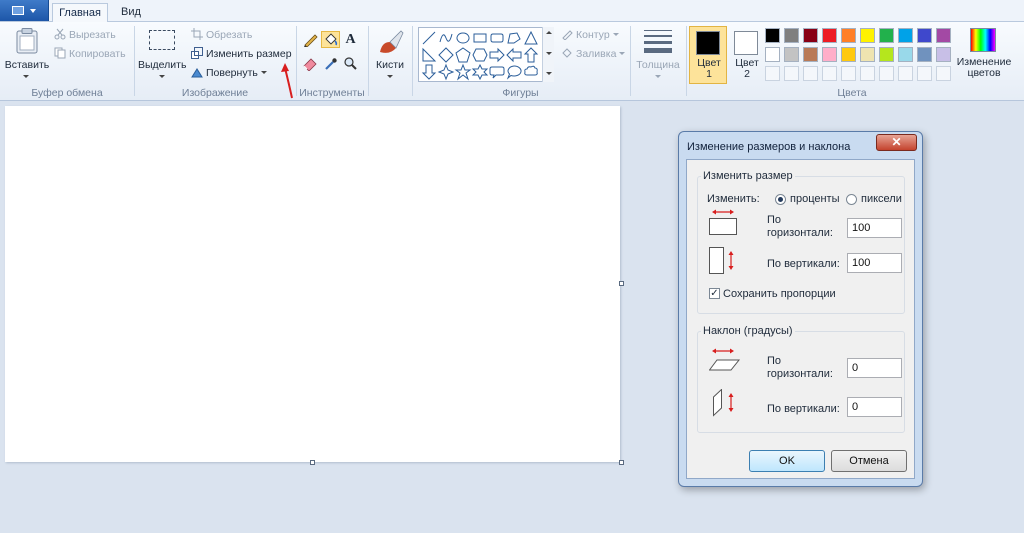  Describe the element at coordinates (80, 13) in the screenshot. I see `tab-home: Главная` at that location.